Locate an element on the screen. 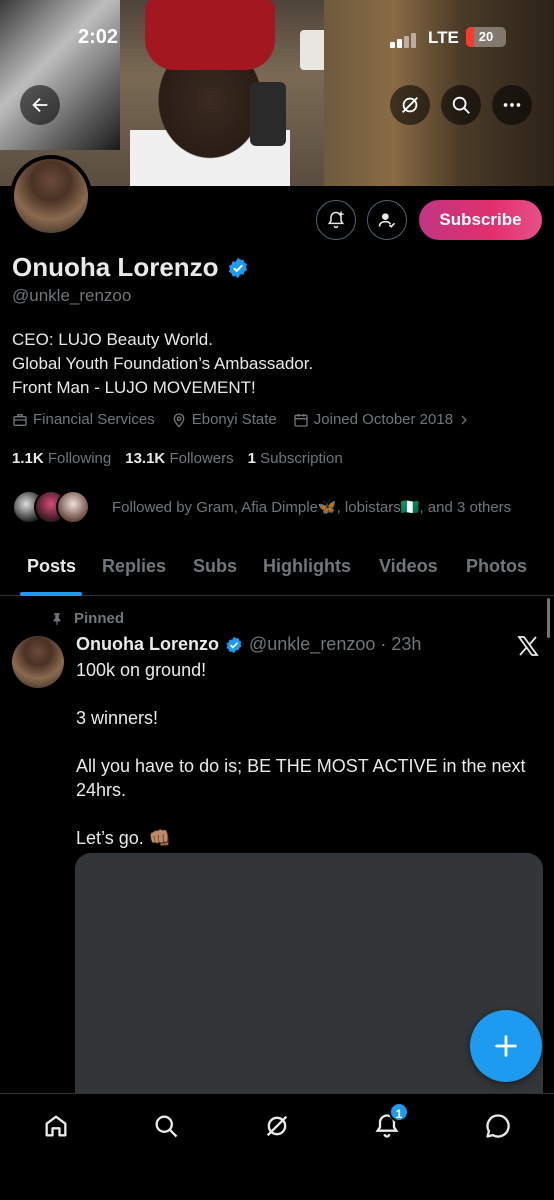  message-icon is located at coordinates (498, 1126).